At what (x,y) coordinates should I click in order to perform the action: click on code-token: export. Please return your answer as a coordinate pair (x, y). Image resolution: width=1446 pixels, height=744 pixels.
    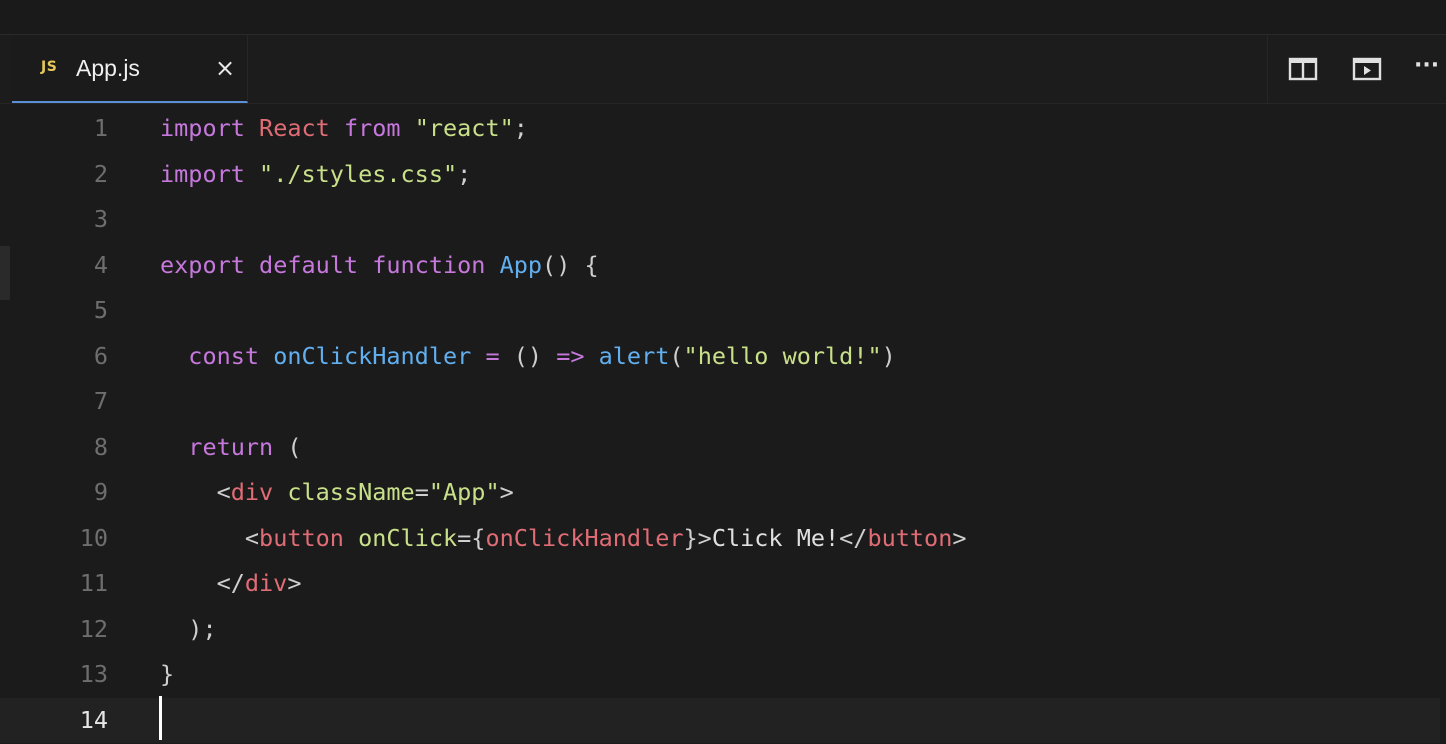
    Looking at the image, I should click on (202, 264).